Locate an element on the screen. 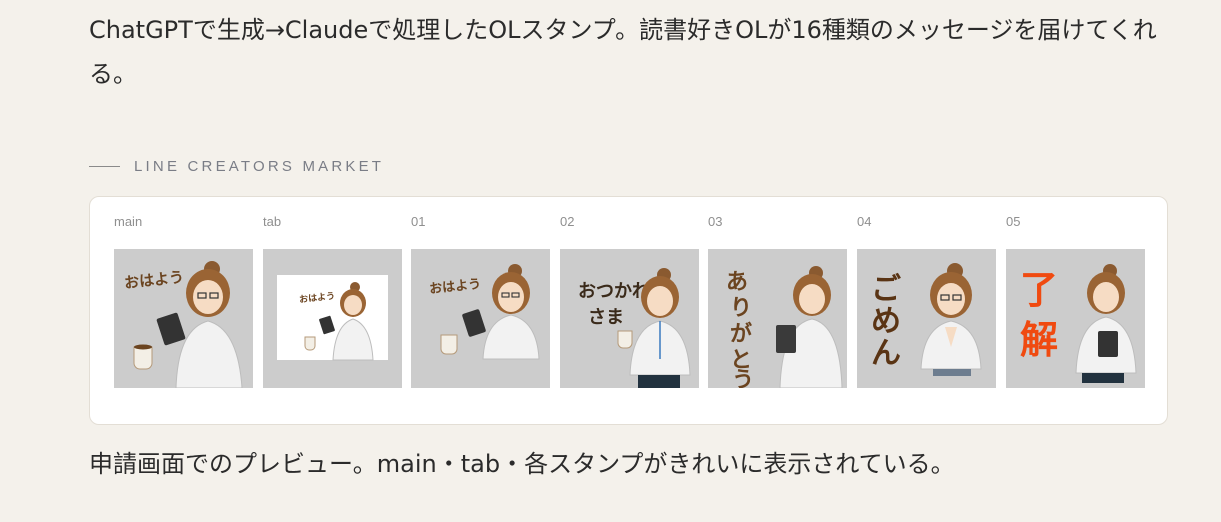 The image size is (1221, 522). section-label: LINE CREATORS MARKET is located at coordinates (236, 166).